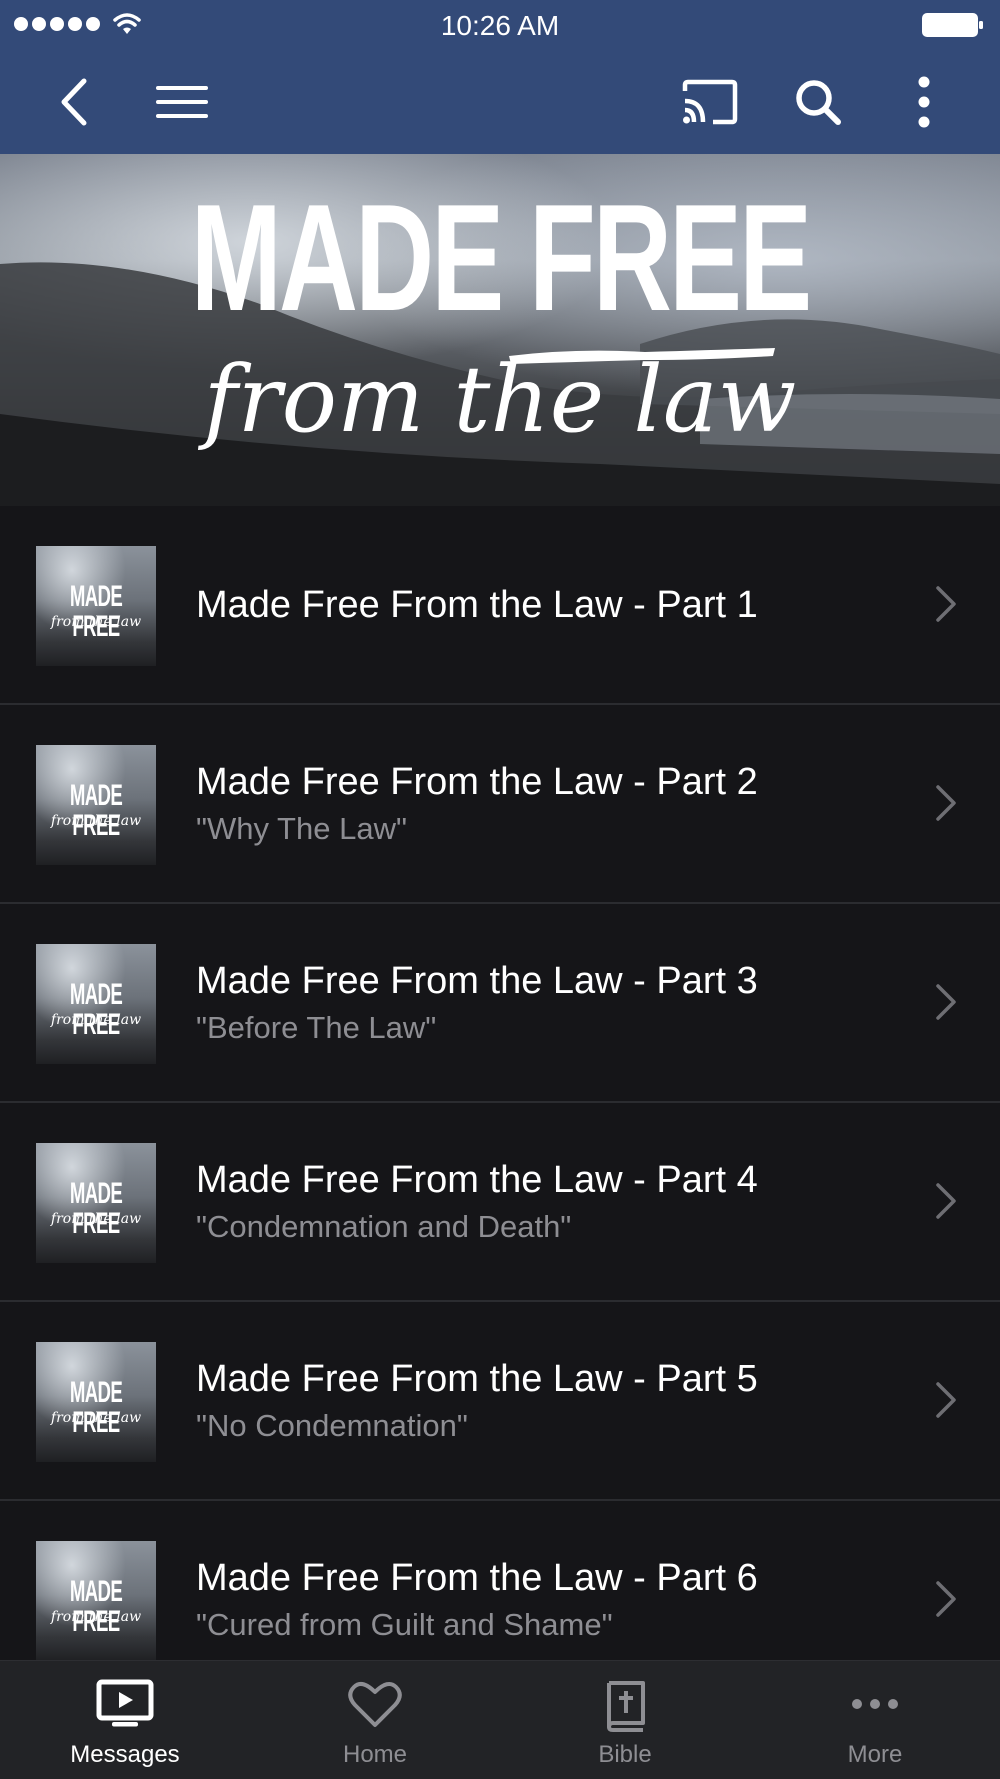  I want to click on banner-subtitle: from the law, so click(500, 399).